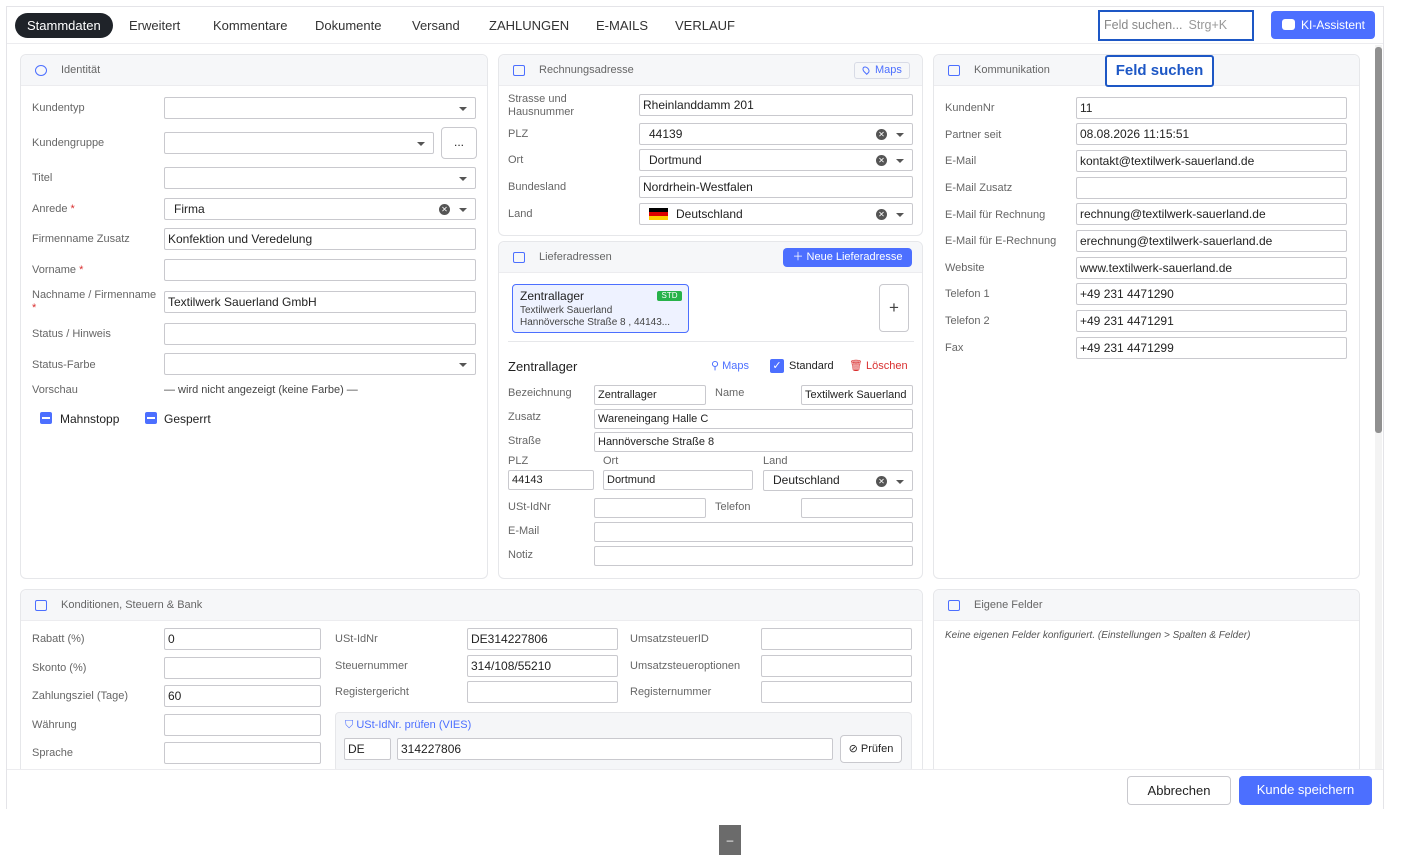 This screenshot has width=1406, height=855. What do you see at coordinates (878, 365) in the screenshot?
I see `delete-delivery-link: 🗑 Löschen` at bounding box center [878, 365].